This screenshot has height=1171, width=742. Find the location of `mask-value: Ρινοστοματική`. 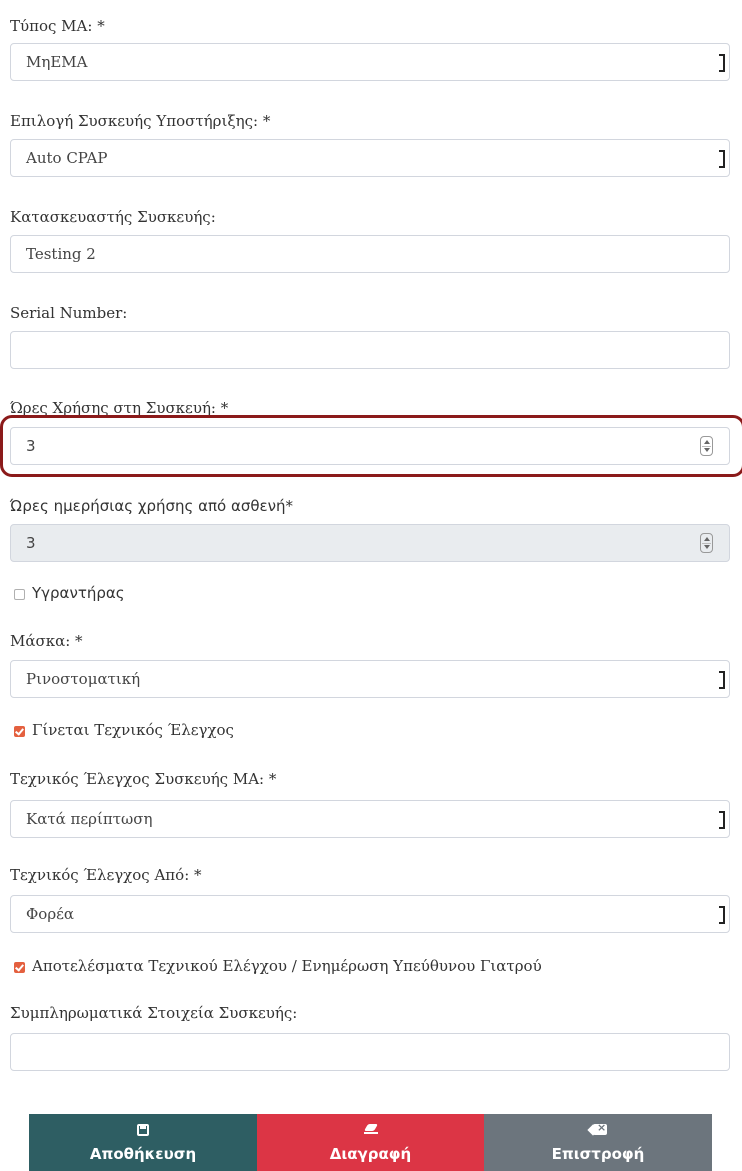

mask-value: Ρινοστοματική is located at coordinates (83, 679).